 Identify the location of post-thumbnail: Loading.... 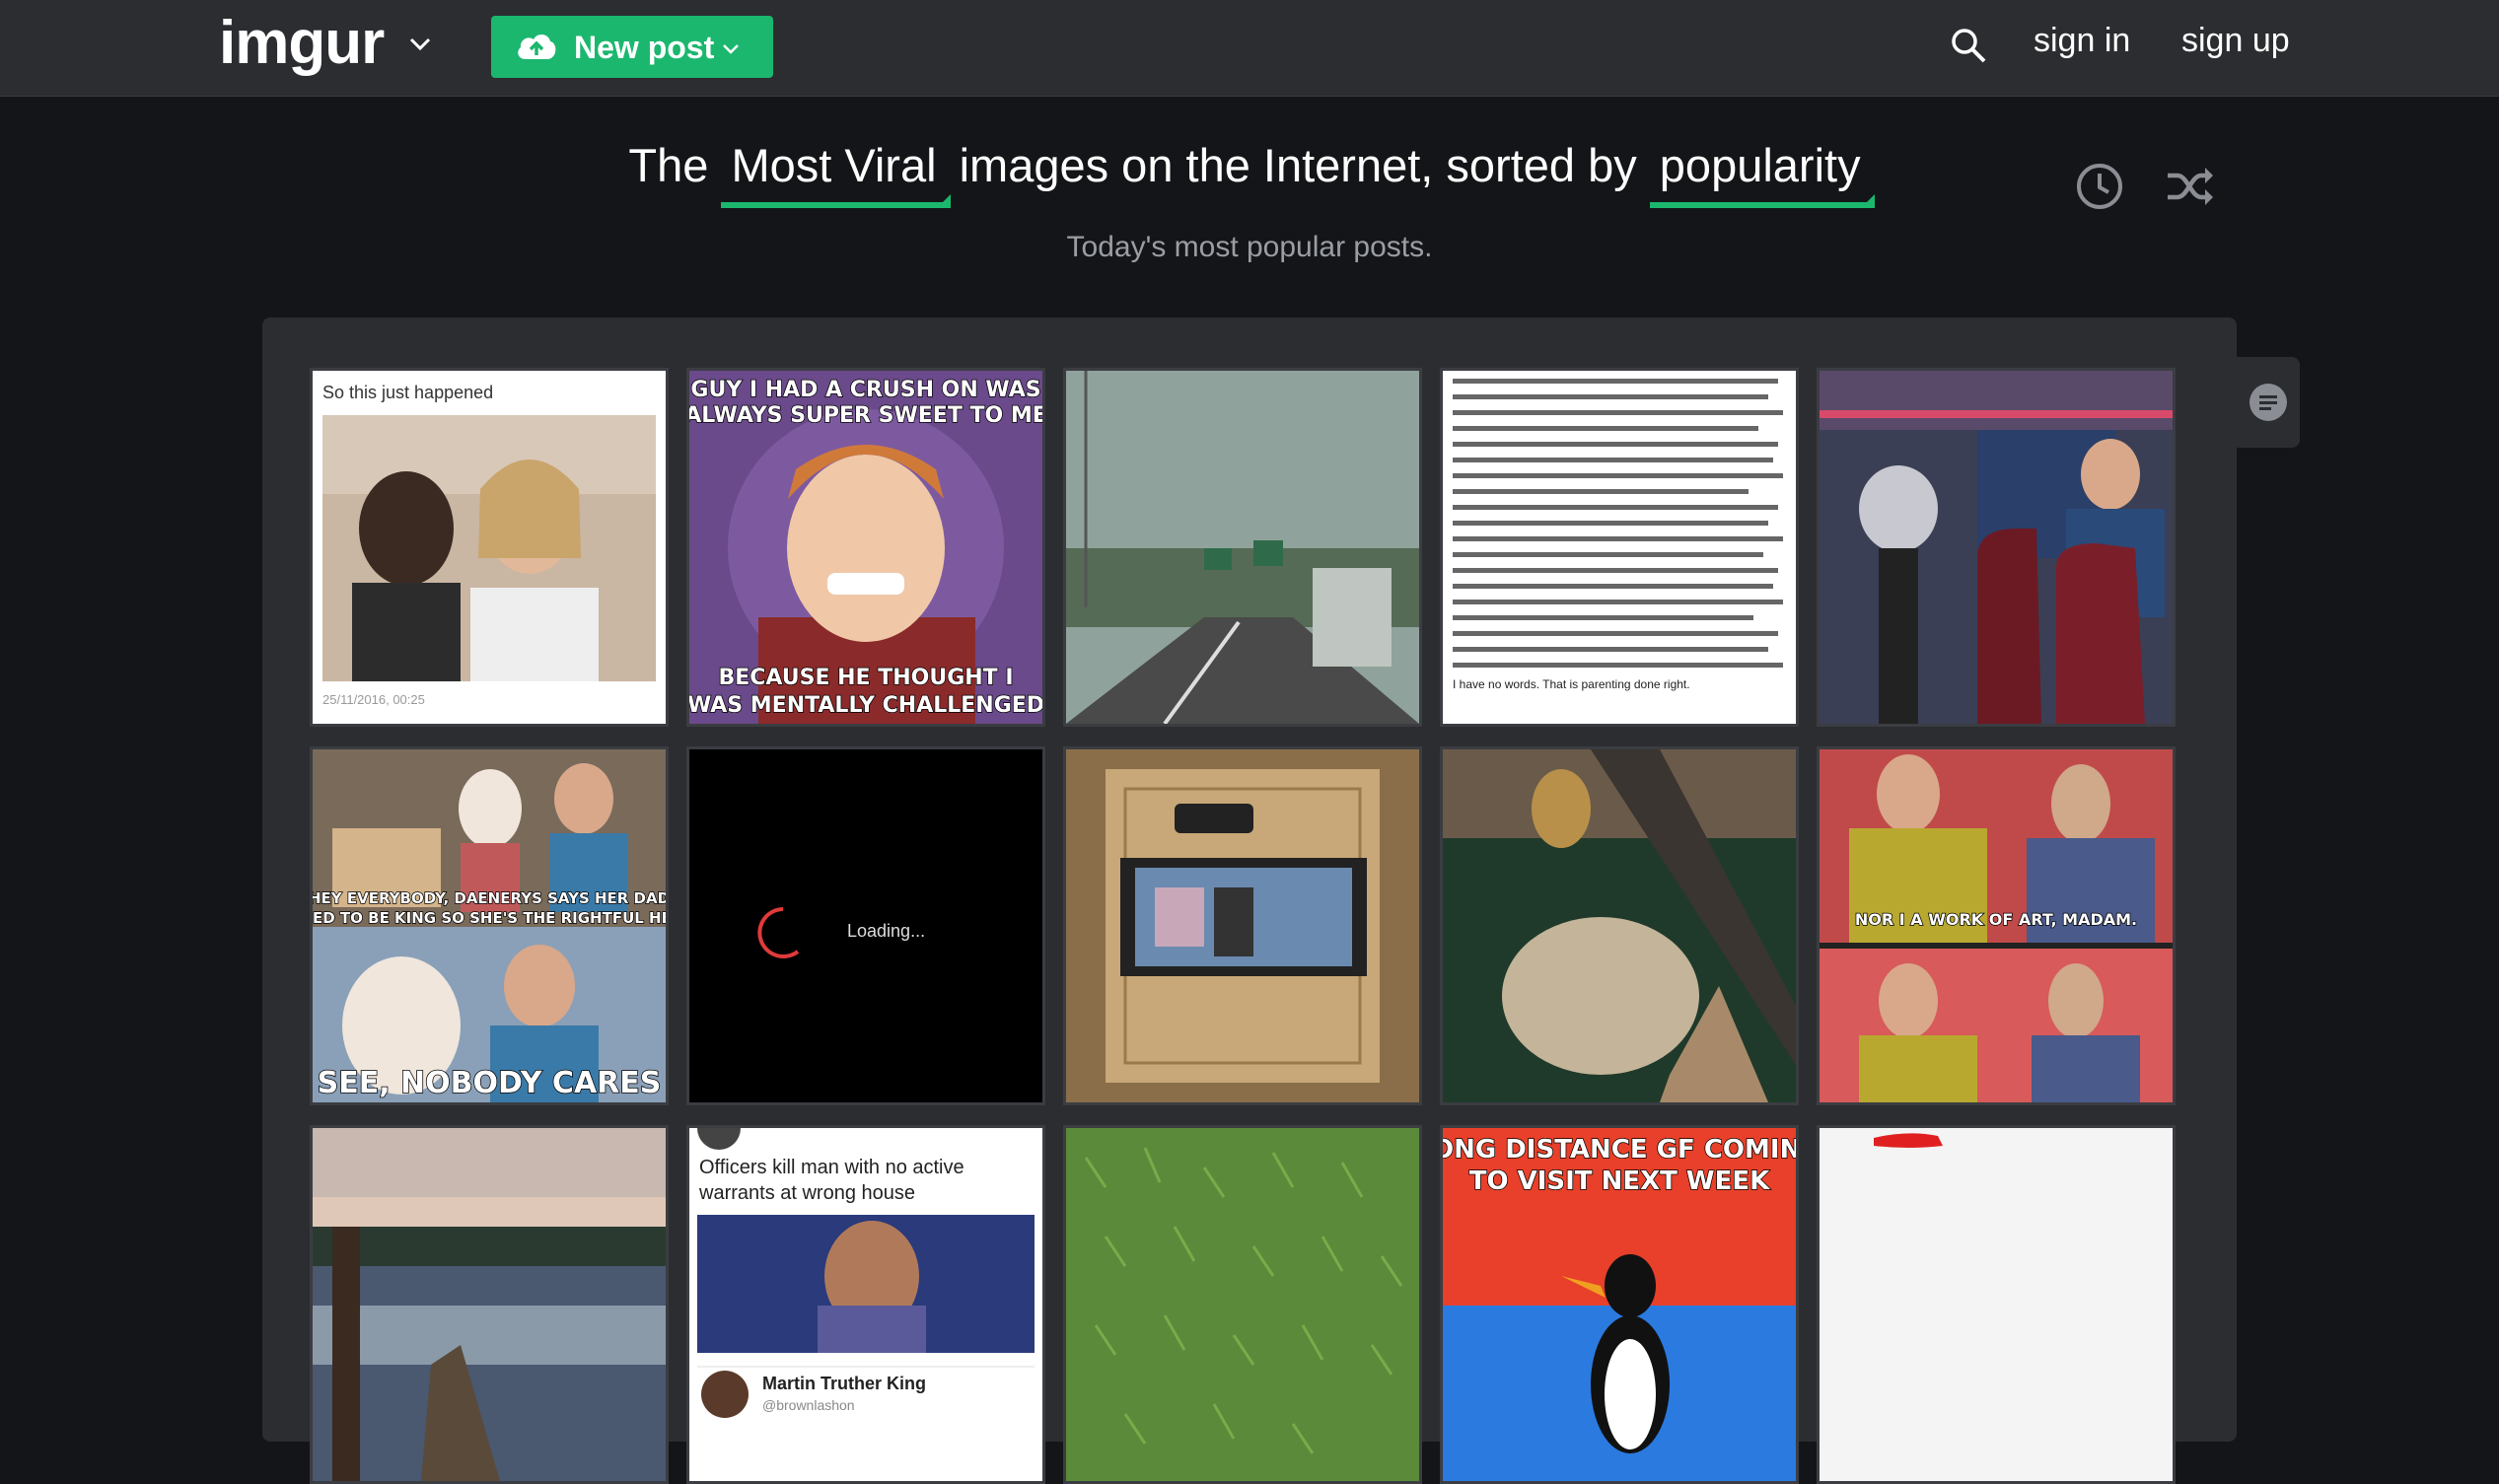
(865, 925).